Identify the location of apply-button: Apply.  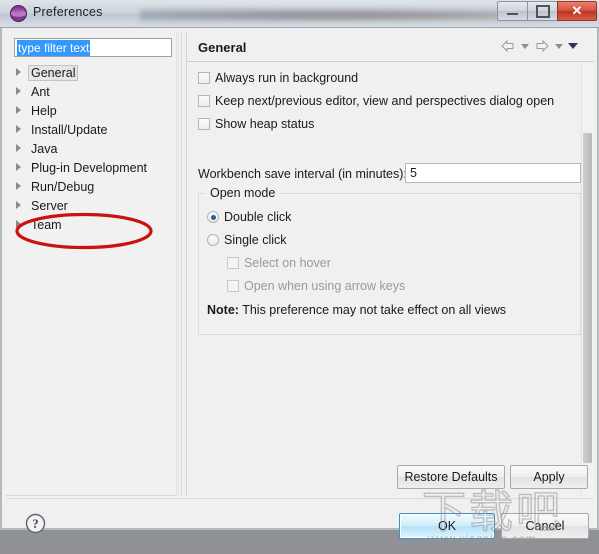
(549, 477).